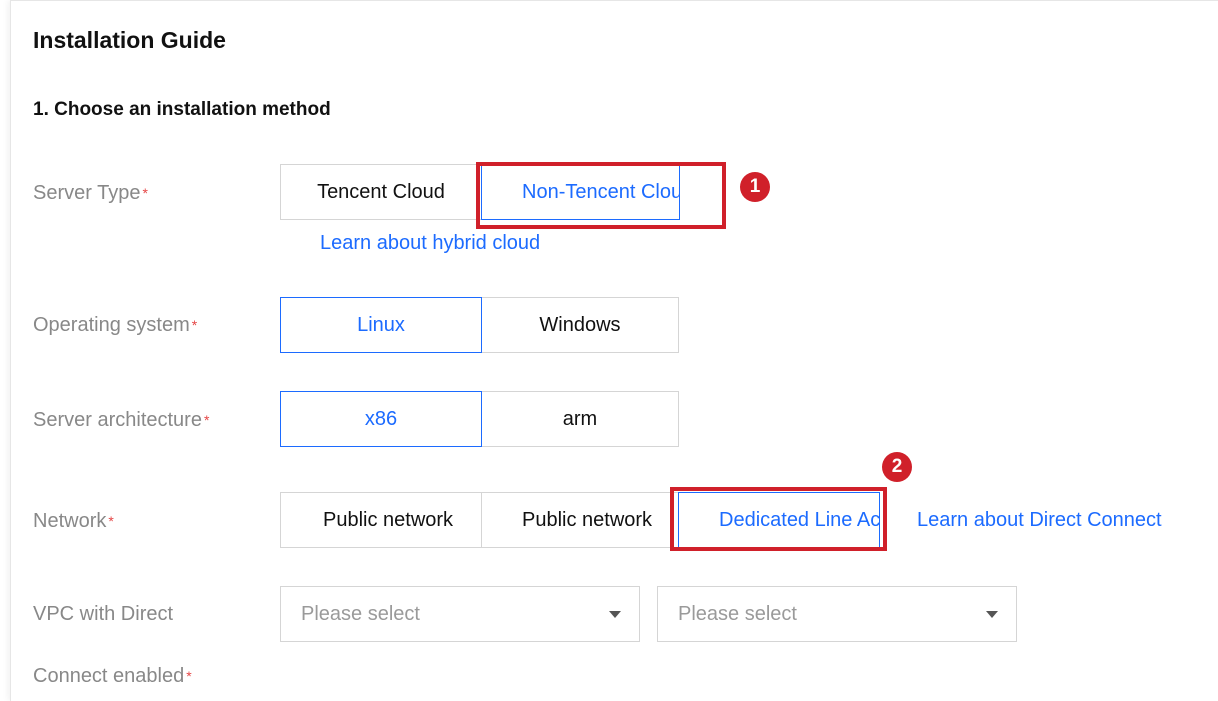  I want to click on server-architecture-segmented-control: x86 arm, so click(479, 419).